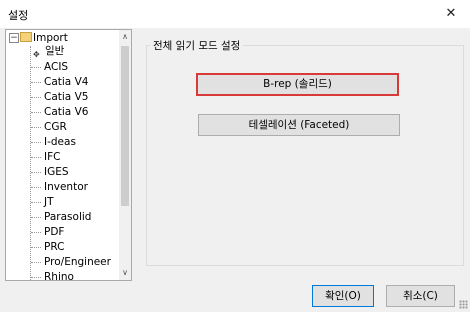 Image resolution: width=470 pixels, height=312 pixels. What do you see at coordinates (52, 157) in the screenshot?
I see `tree-item-label: IFC` at bounding box center [52, 157].